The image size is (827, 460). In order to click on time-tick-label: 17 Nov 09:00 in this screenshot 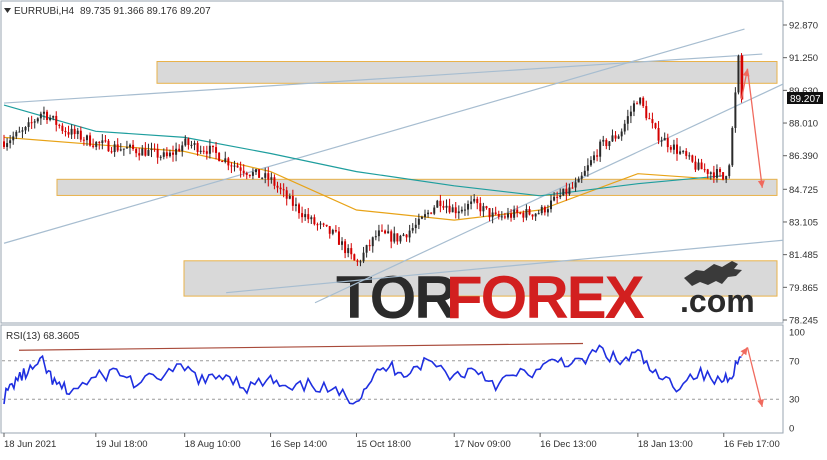, I will do `click(482, 444)`.